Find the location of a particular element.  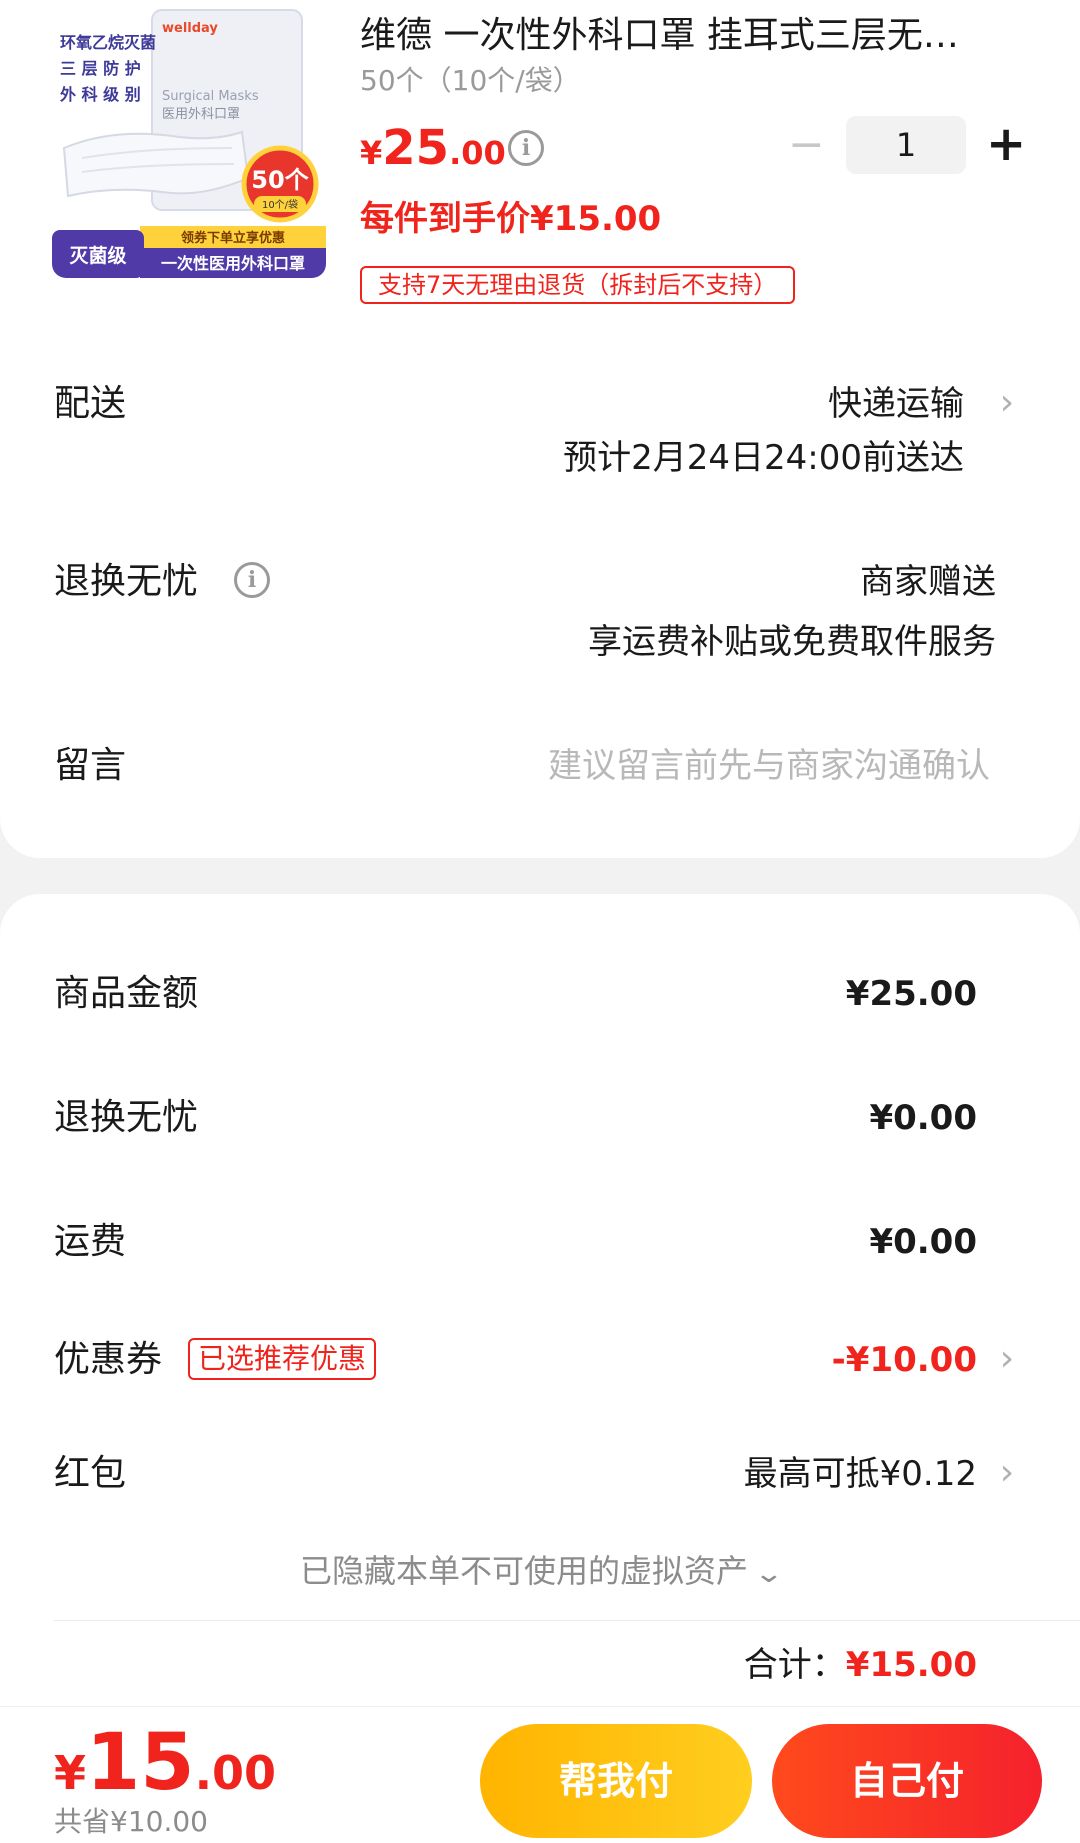

hidden-assets-toggle: 已隐藏本单不可使用的虚拟资产 ⌄ is located at coordinates (540, 1572).